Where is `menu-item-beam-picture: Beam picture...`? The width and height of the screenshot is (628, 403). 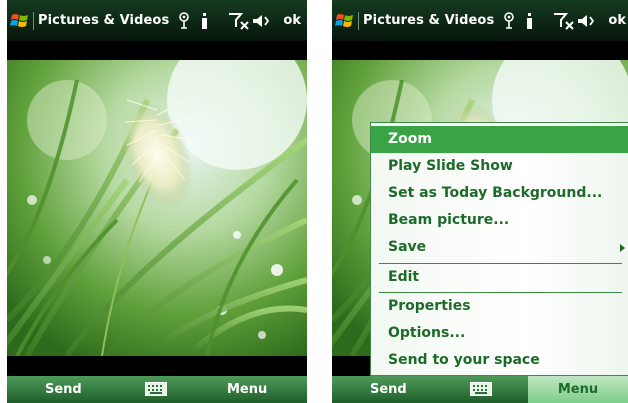
menu-item-beam-picture: Beam picture... is located at coordinates (499, 220).